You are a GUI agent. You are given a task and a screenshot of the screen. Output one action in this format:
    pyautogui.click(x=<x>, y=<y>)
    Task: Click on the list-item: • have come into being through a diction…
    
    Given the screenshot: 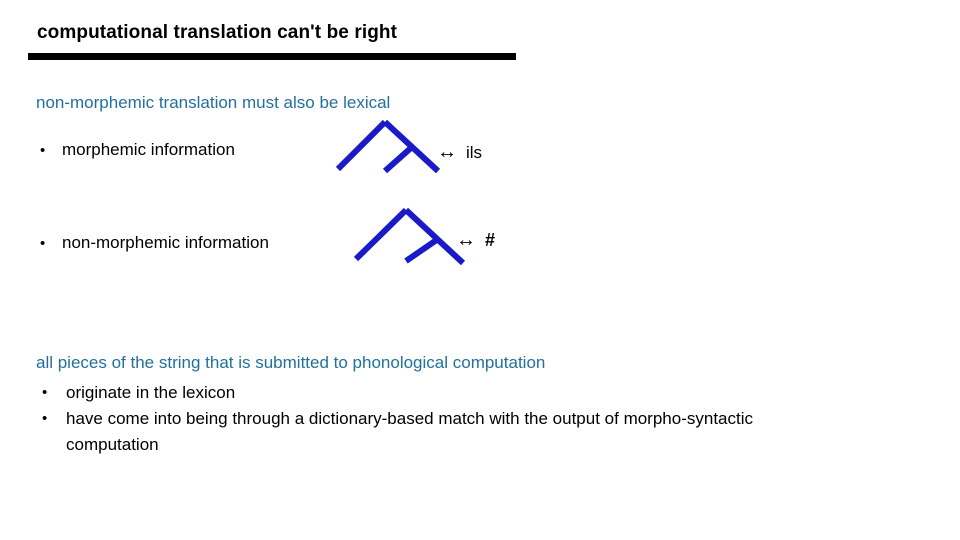 What is the action you would take?
    pyautogui.click(x=436, y=432)
    